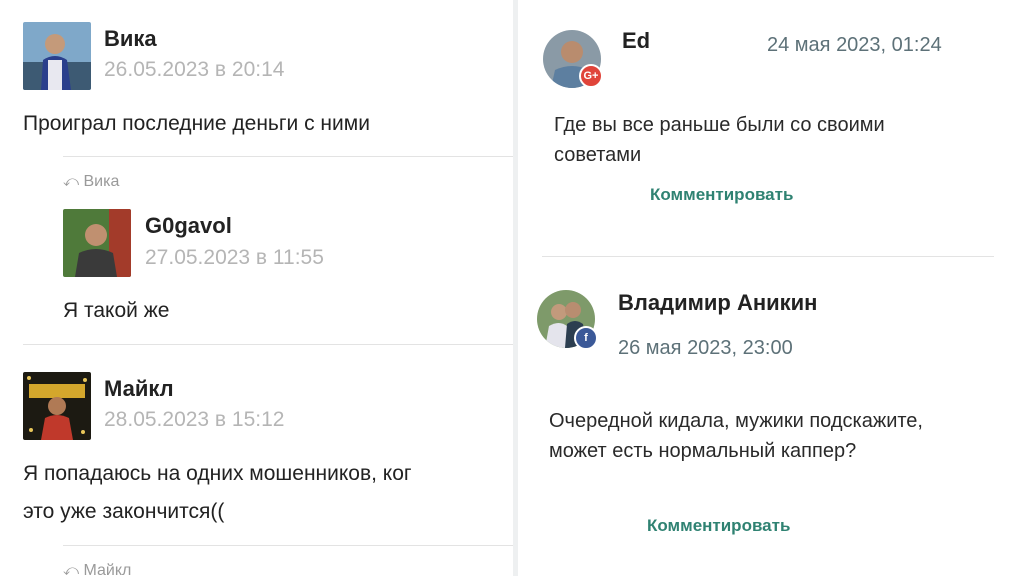 The image size is (1024, 576). Describe the element at coordinates (107, 569) in the screenshot. I see `reply-to-name: Майкл` at that location.